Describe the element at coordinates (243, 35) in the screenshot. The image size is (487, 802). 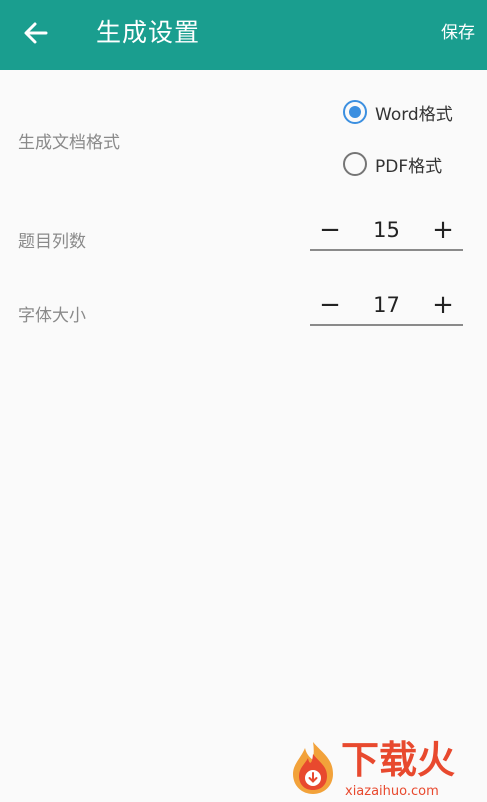
I see `app-bar: 生成设置 保存` at that location.